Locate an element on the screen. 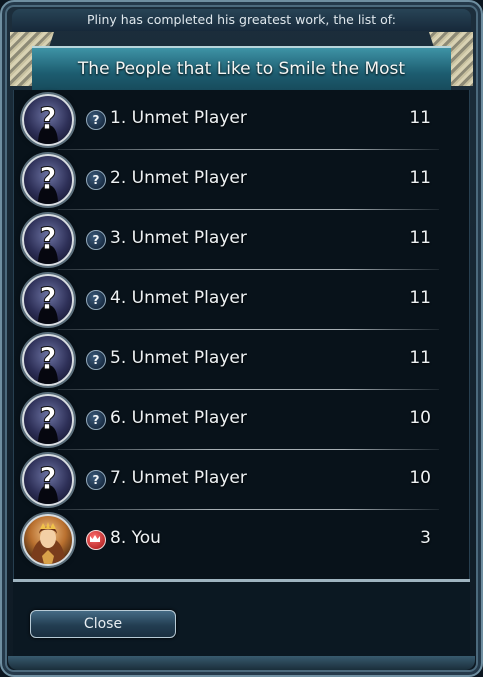 The image size is (483, 677). popup-title: The People that Like to Smile the Most is located at coordinates (241, 69).